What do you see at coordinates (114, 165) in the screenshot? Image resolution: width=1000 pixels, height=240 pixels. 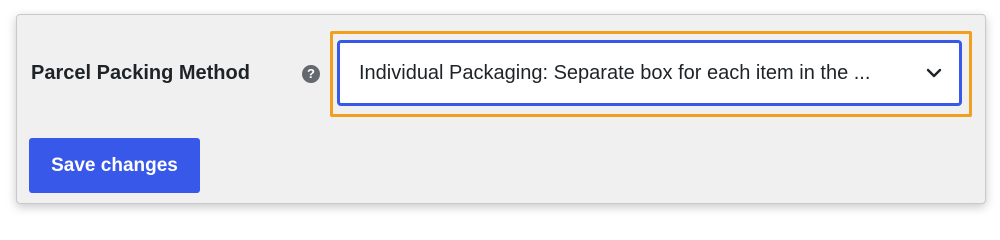 I see `save-changes-button: Save changes` at bounding box center [114, 165].